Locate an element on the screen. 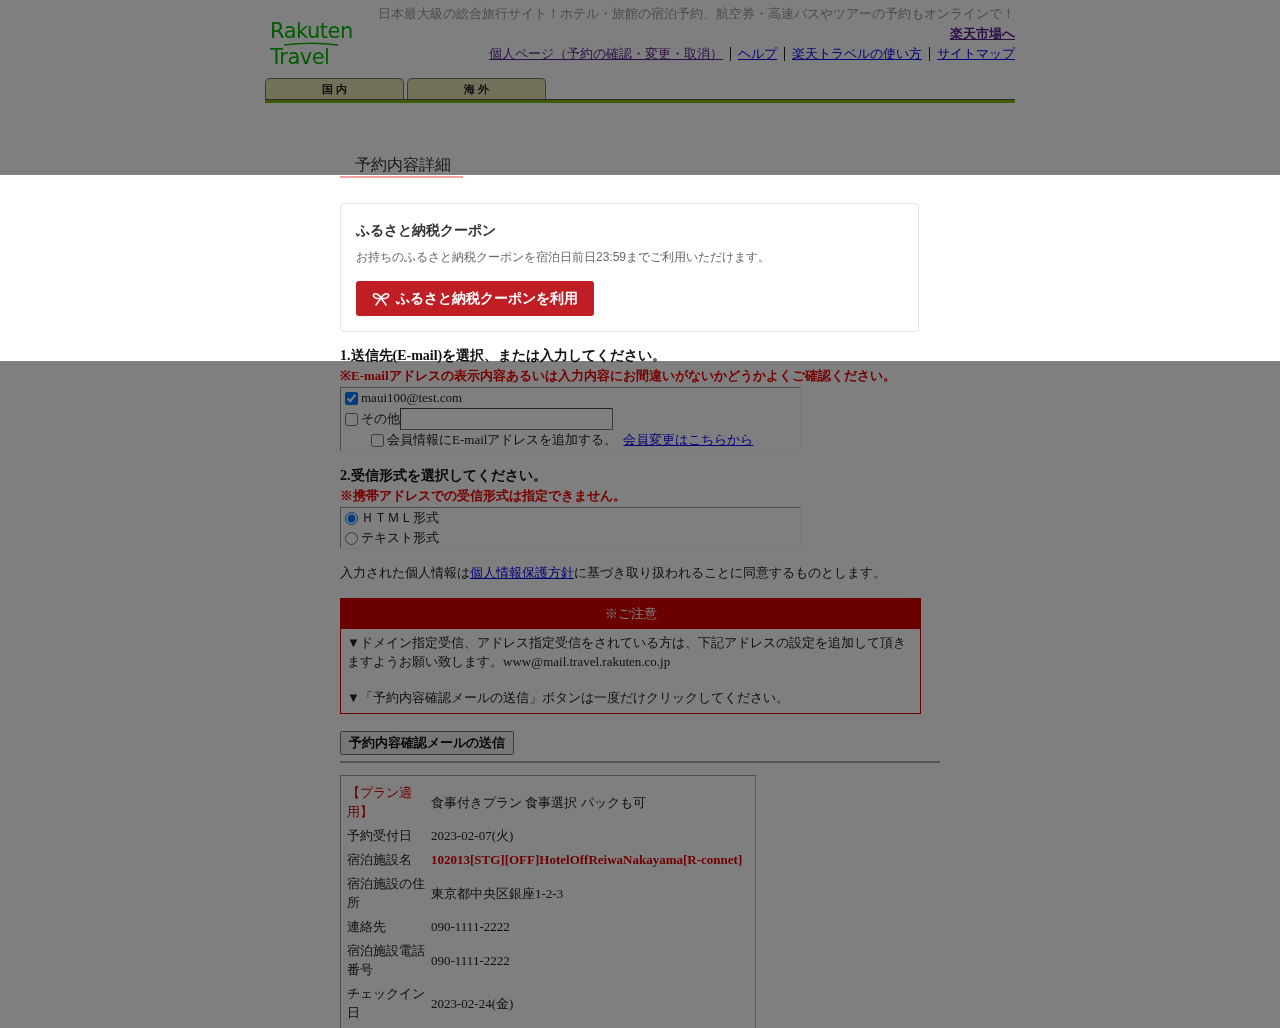 This screenshot has height=1028, width=1280. swoosh-icon is located at coordinates (311, 44).